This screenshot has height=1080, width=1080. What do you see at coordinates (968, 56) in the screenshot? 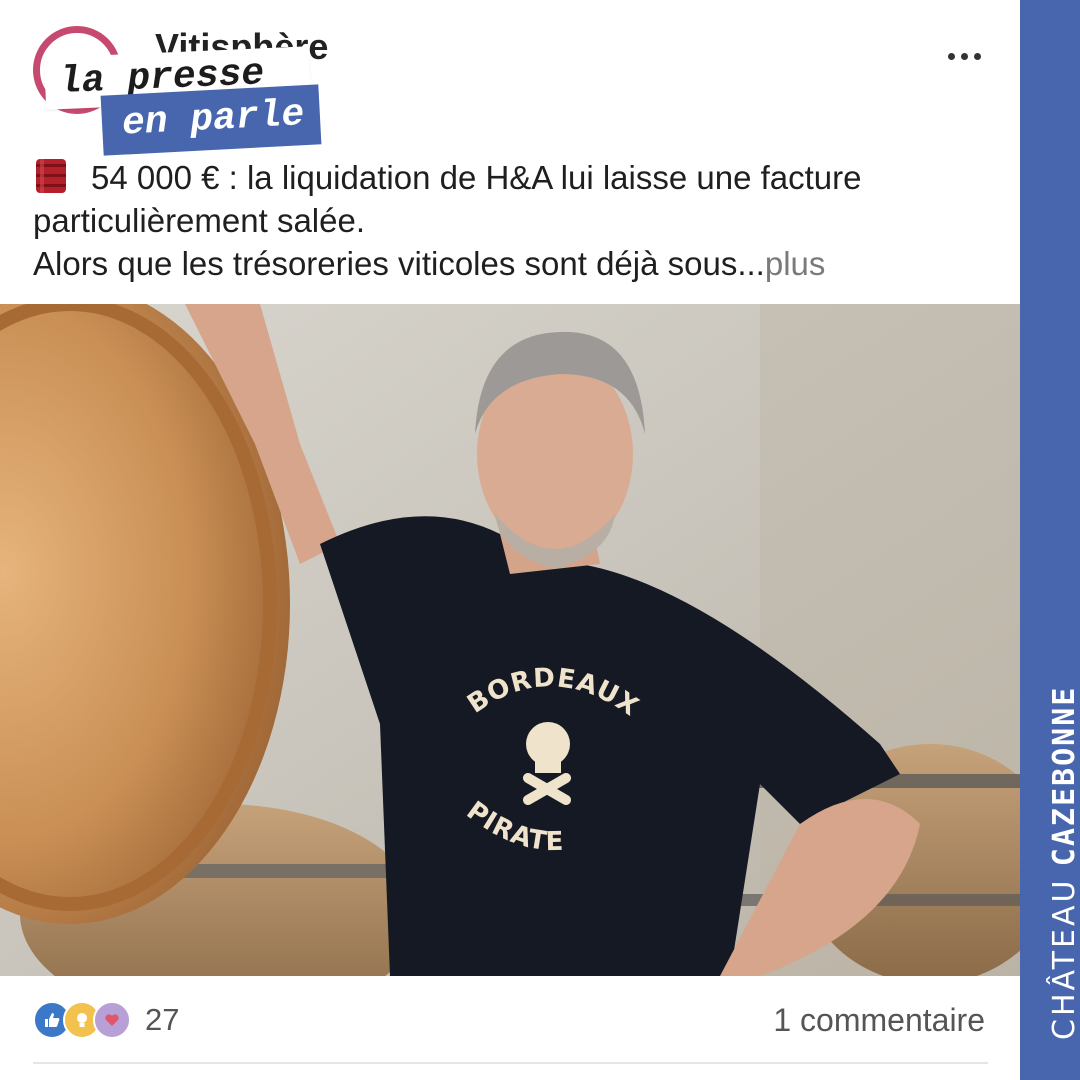
I see `ellipsis-icon` at bounding box center [968, 56].